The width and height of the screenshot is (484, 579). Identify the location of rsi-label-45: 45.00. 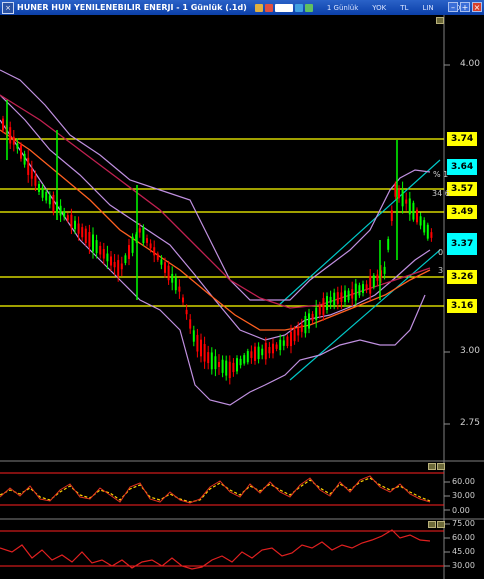
(463, 551).